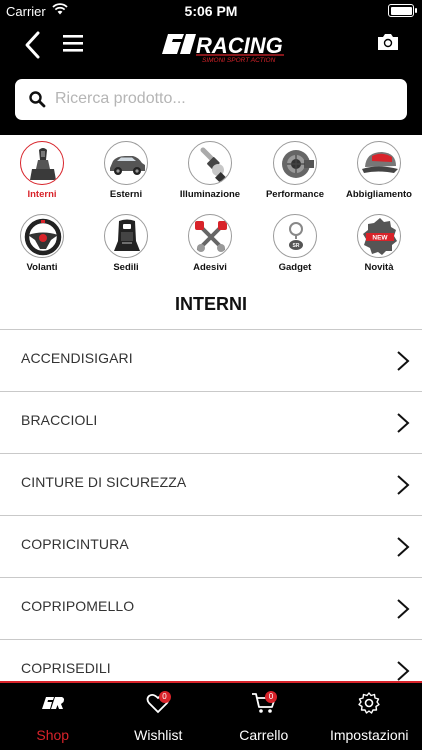 The width and height of the screenshot is (422, 750). Describe the element at coordinates (210, 236) in the screenshot. I see `piston-sticker-icon` at that location.